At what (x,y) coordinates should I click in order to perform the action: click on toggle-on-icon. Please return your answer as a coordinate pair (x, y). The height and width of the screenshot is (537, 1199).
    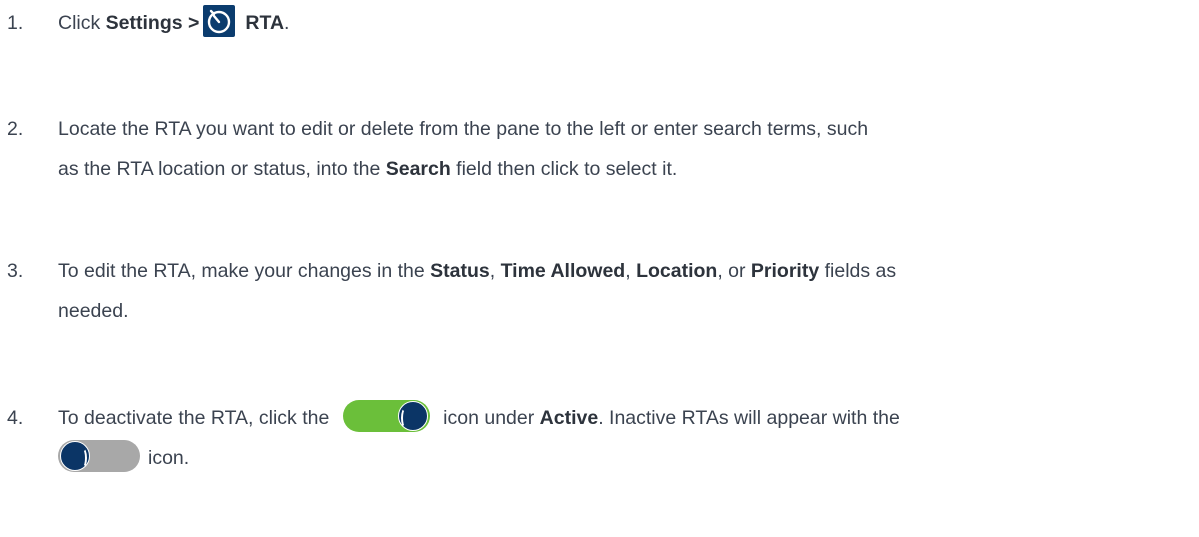
    Looking at the image, I should click on (386, 416).